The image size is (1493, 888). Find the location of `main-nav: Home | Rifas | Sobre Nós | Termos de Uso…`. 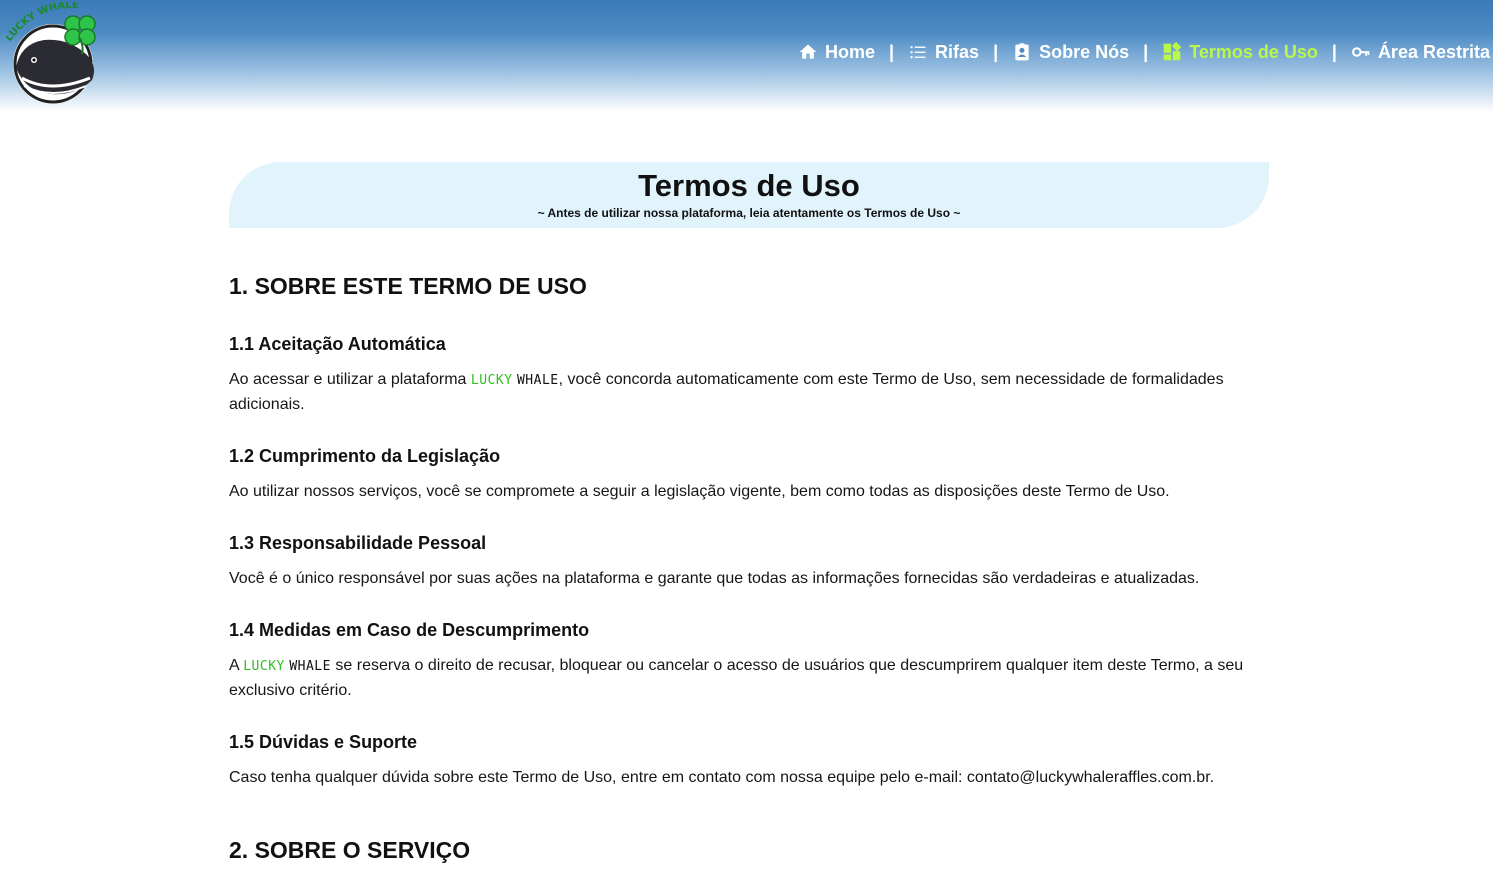

main-nav: Home | Rifas | Sobre Nós | Termos de Uso… is located at coordinates (1144, 52).